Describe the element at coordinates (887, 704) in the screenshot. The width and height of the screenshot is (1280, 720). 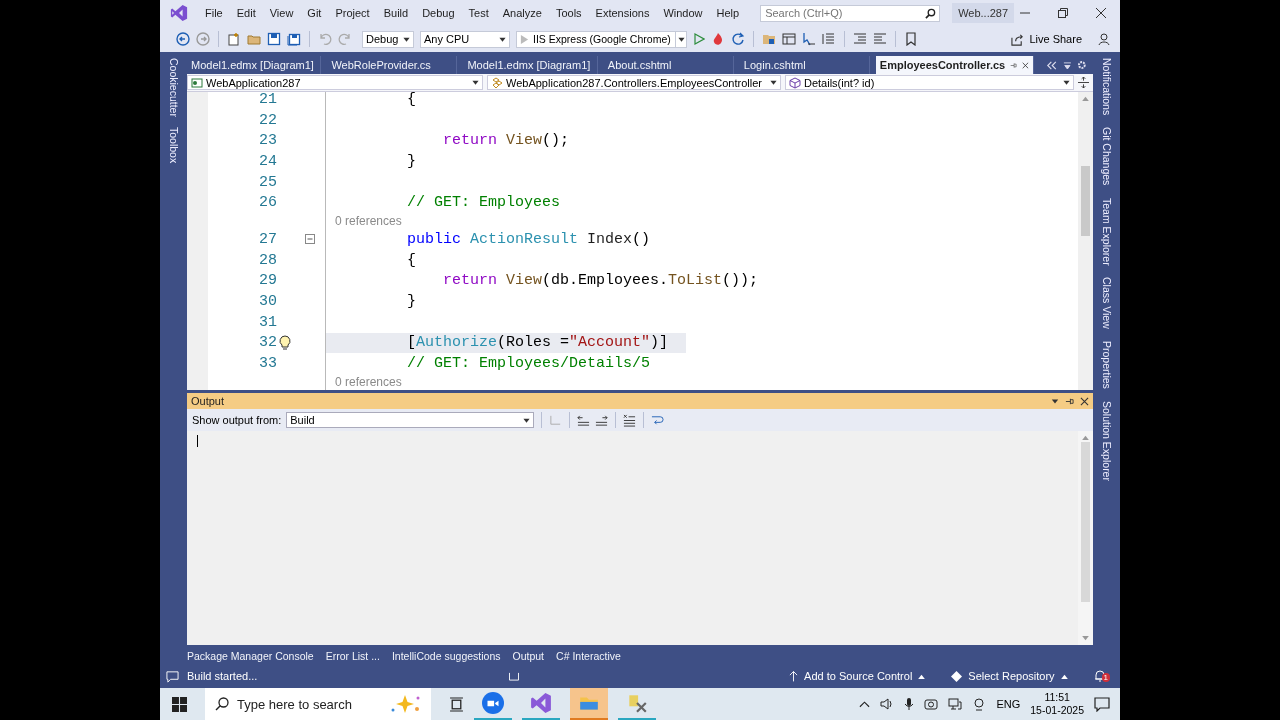
I see `speaker-icon` at that location.